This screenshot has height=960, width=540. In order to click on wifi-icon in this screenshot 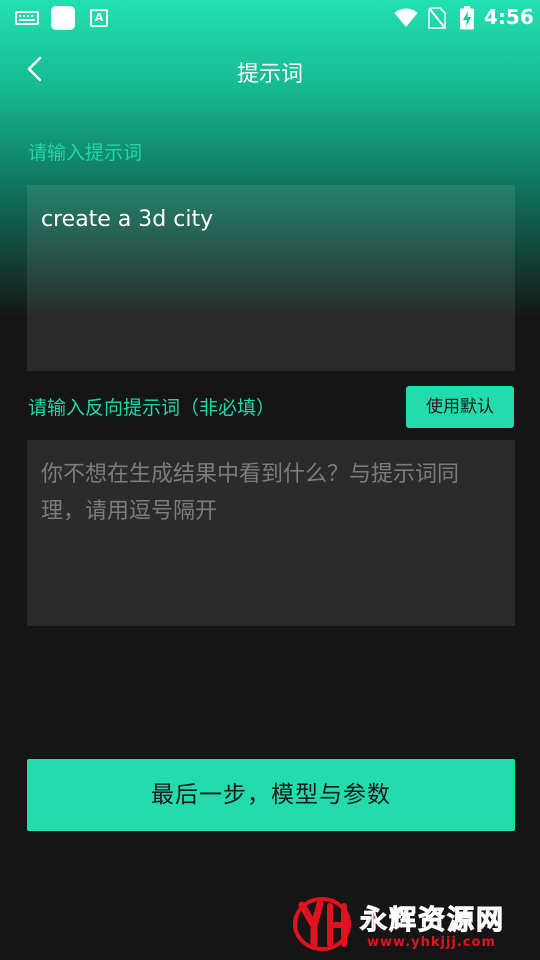, I will do `click(406, 17)`.